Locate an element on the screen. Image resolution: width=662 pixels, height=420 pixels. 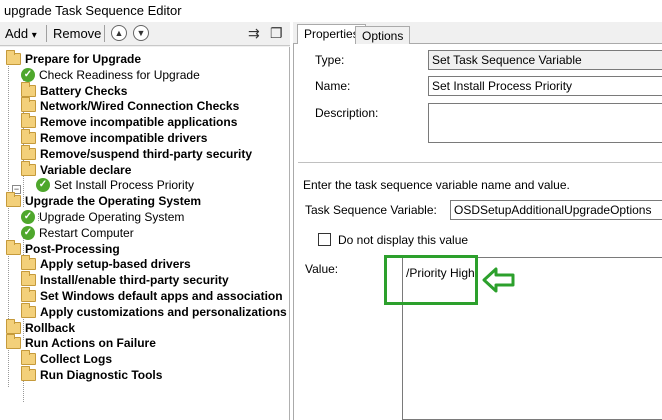
tree-item-label: Set Install Process Priority is located at coordinates (124, 185).